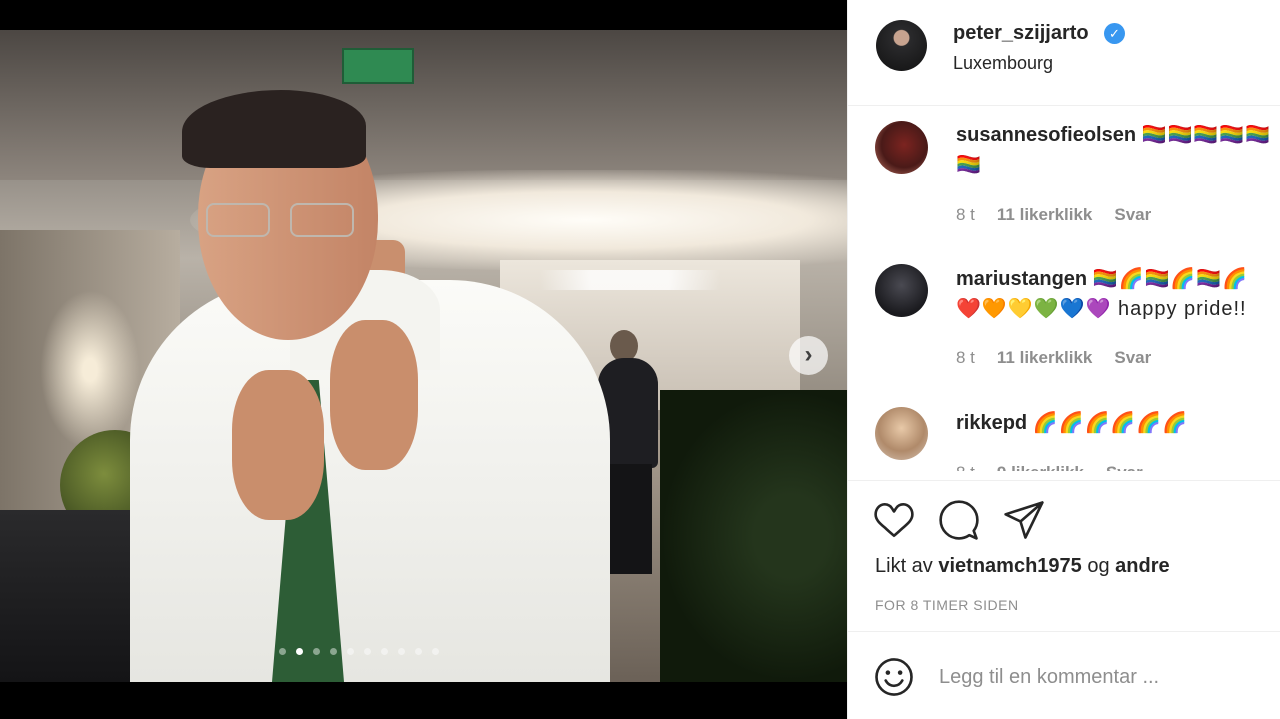 The image size is (1280, 719). I want to click on comment-text-line2: ❤️🧡💛💚💙💜 happy pride!!, so click(1101, 309).